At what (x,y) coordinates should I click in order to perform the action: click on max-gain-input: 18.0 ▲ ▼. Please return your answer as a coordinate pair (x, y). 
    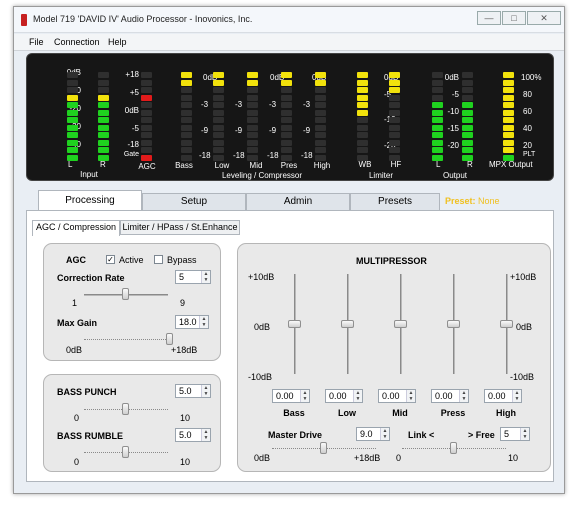
    Looking at the image, I should click on (192, 322).